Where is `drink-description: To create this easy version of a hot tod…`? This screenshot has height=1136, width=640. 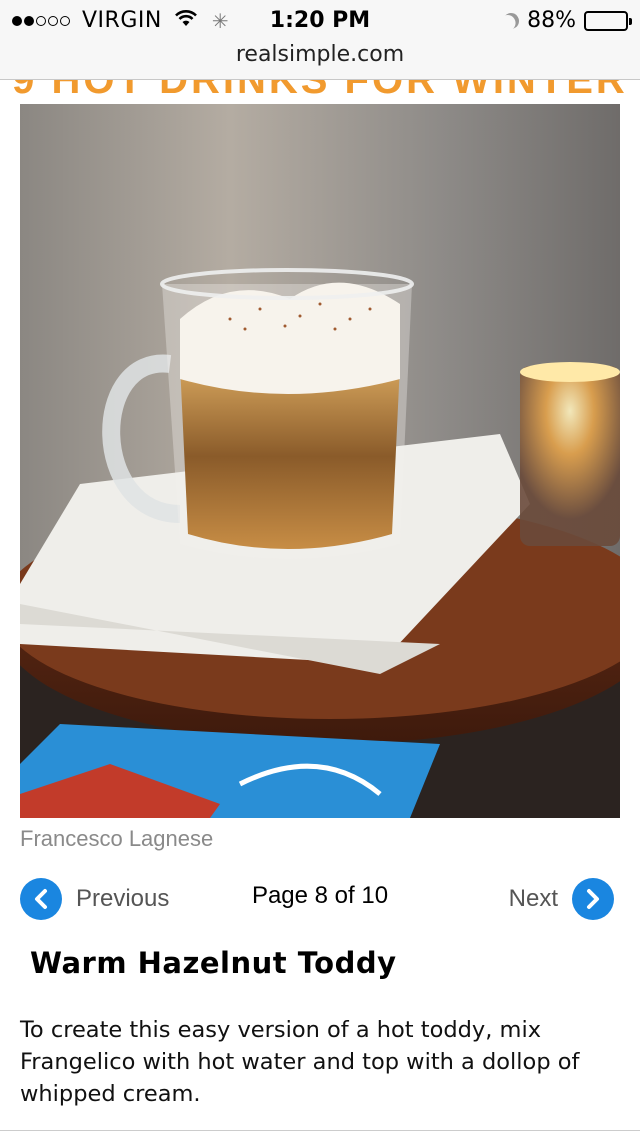 drink-description: To create this easy version of a hot tod… is located at coordinates (300, 1062).